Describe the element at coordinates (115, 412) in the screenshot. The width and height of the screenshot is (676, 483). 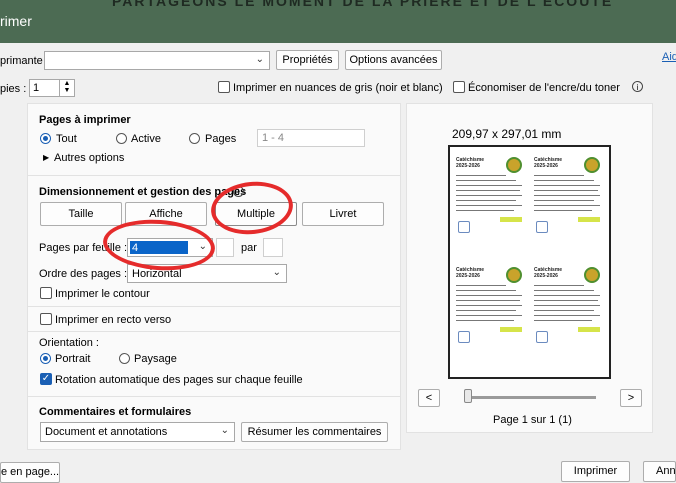
I see `comments-section-title: Commentaires et formulaires` at that location.